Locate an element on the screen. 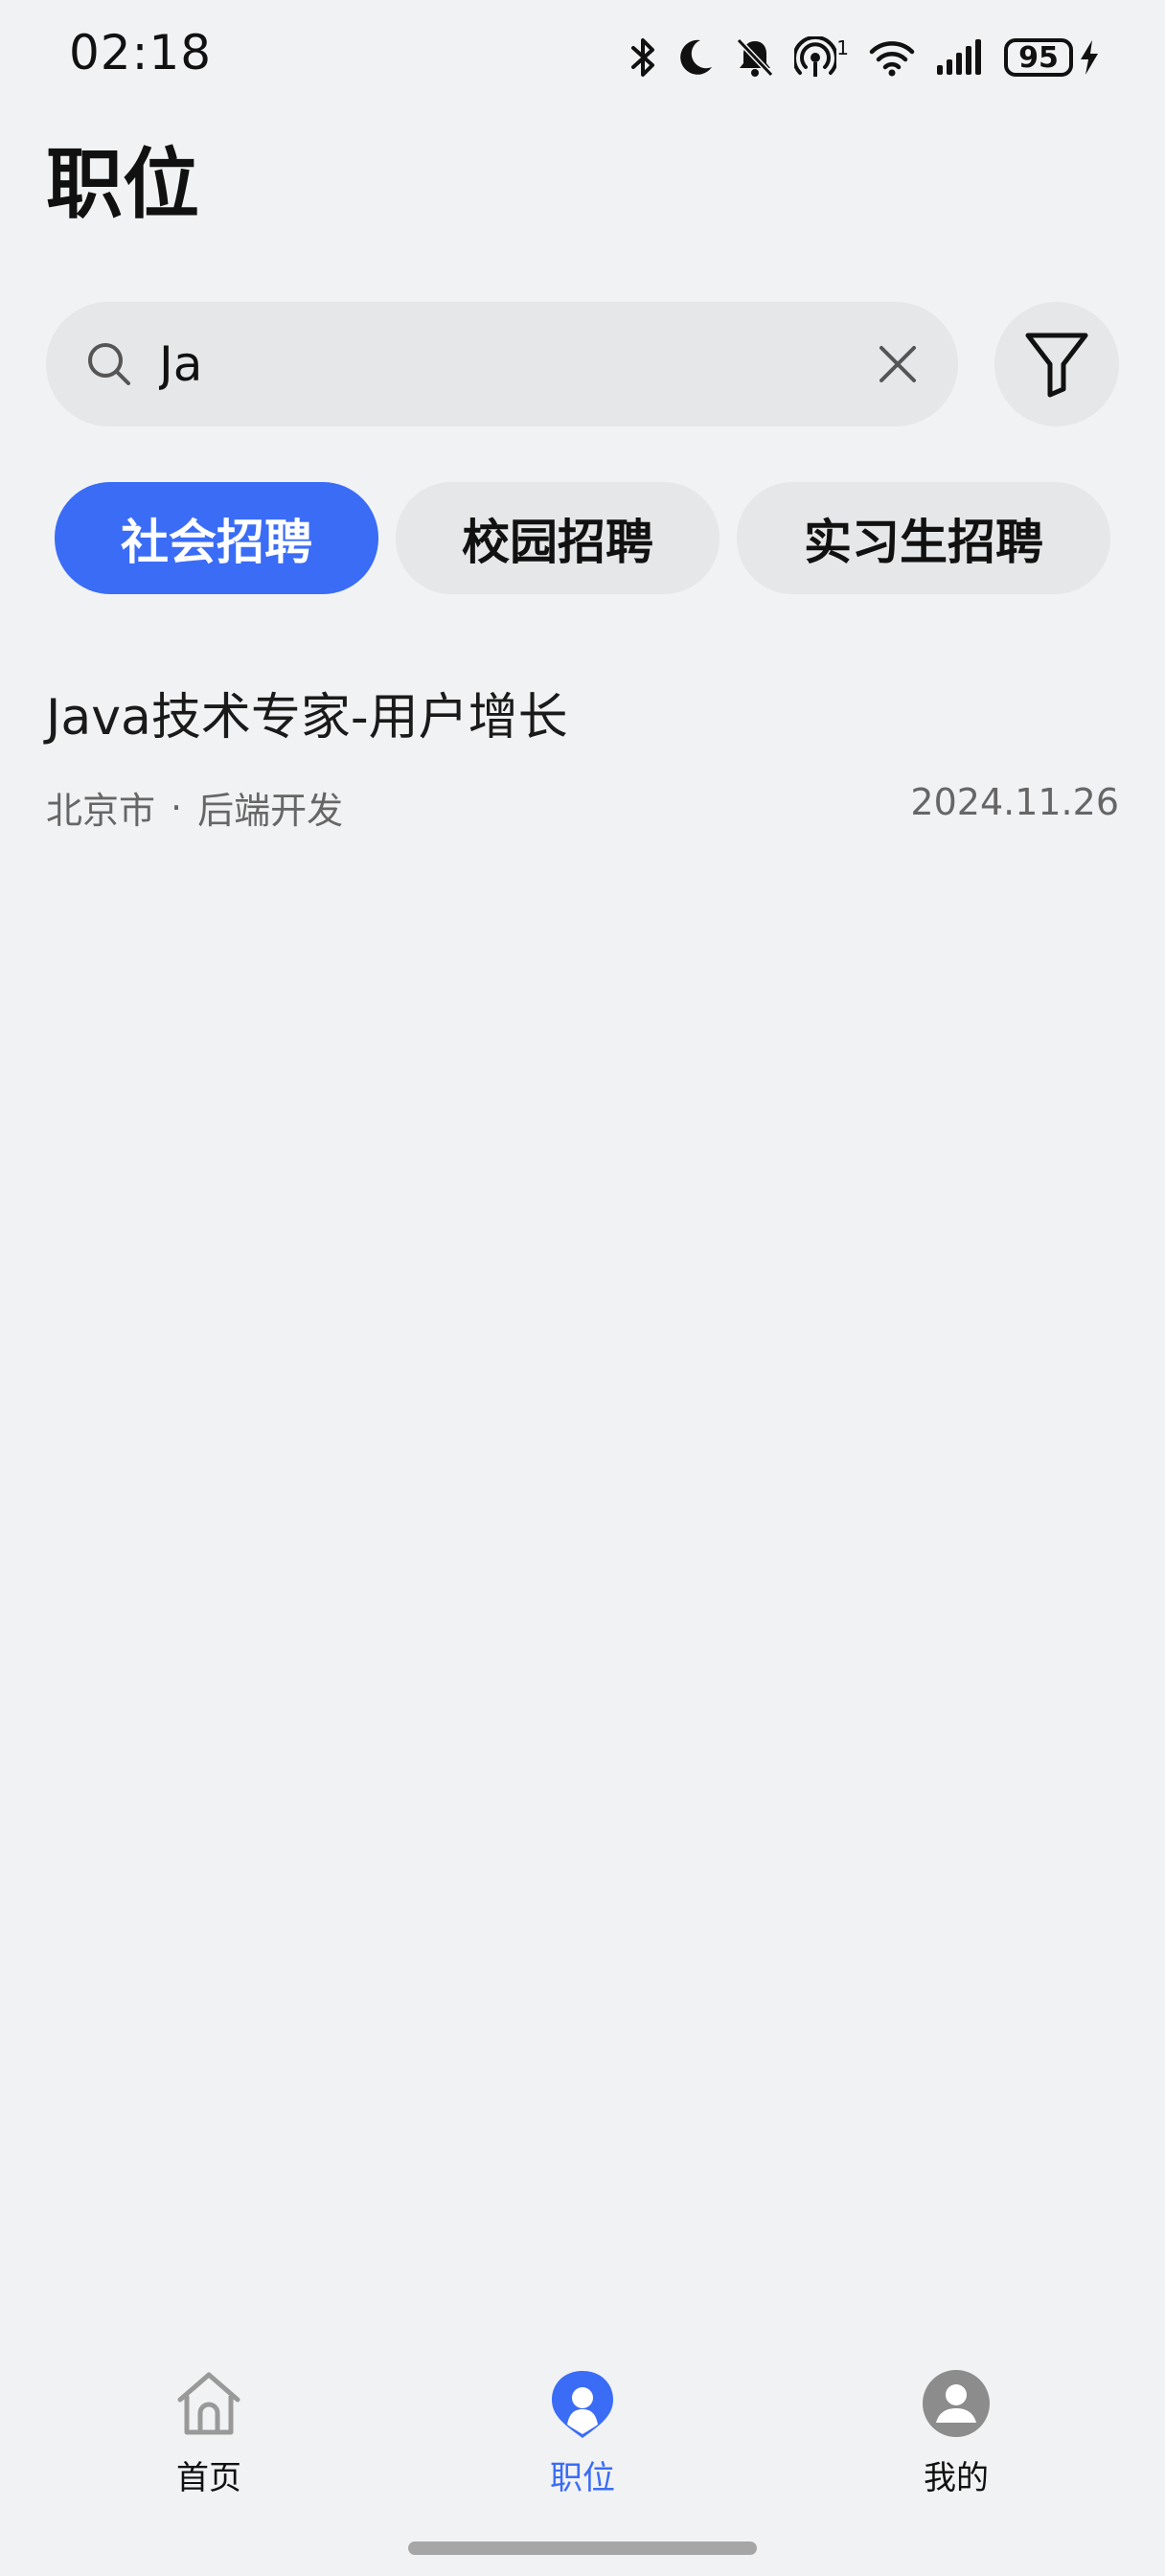 The width and height of the screenshot is (1165, 2576). nav-jobs: 职位 is located at coordinates (582, 2432).